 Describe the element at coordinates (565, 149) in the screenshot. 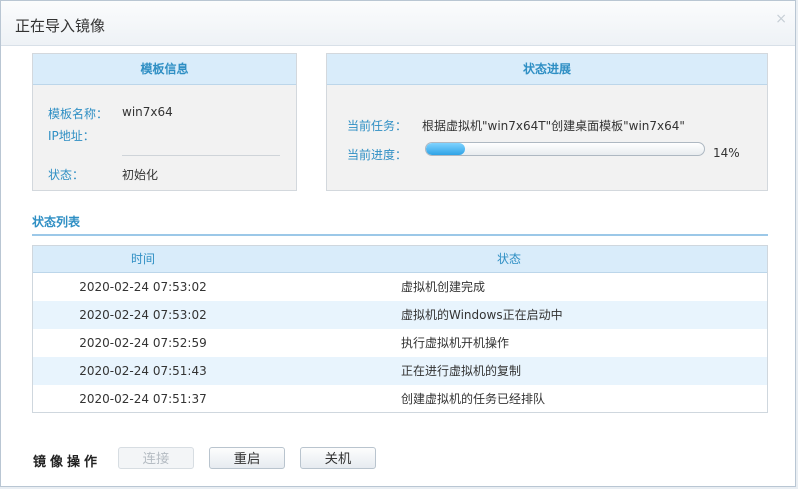

I see `progress-bar` at that location.